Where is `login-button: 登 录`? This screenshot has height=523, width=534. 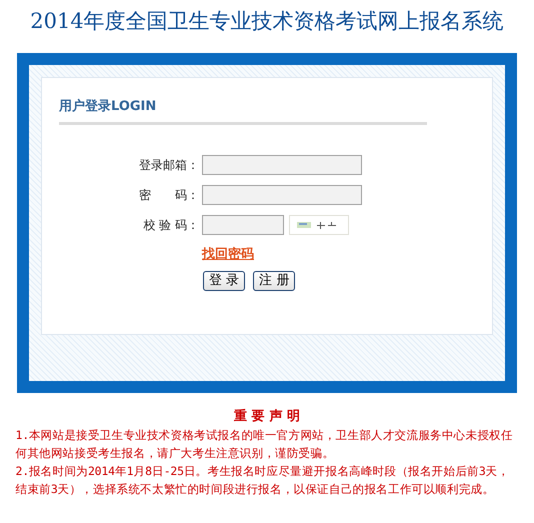 login-button: 登 录 is located at coordinates (224, 281).